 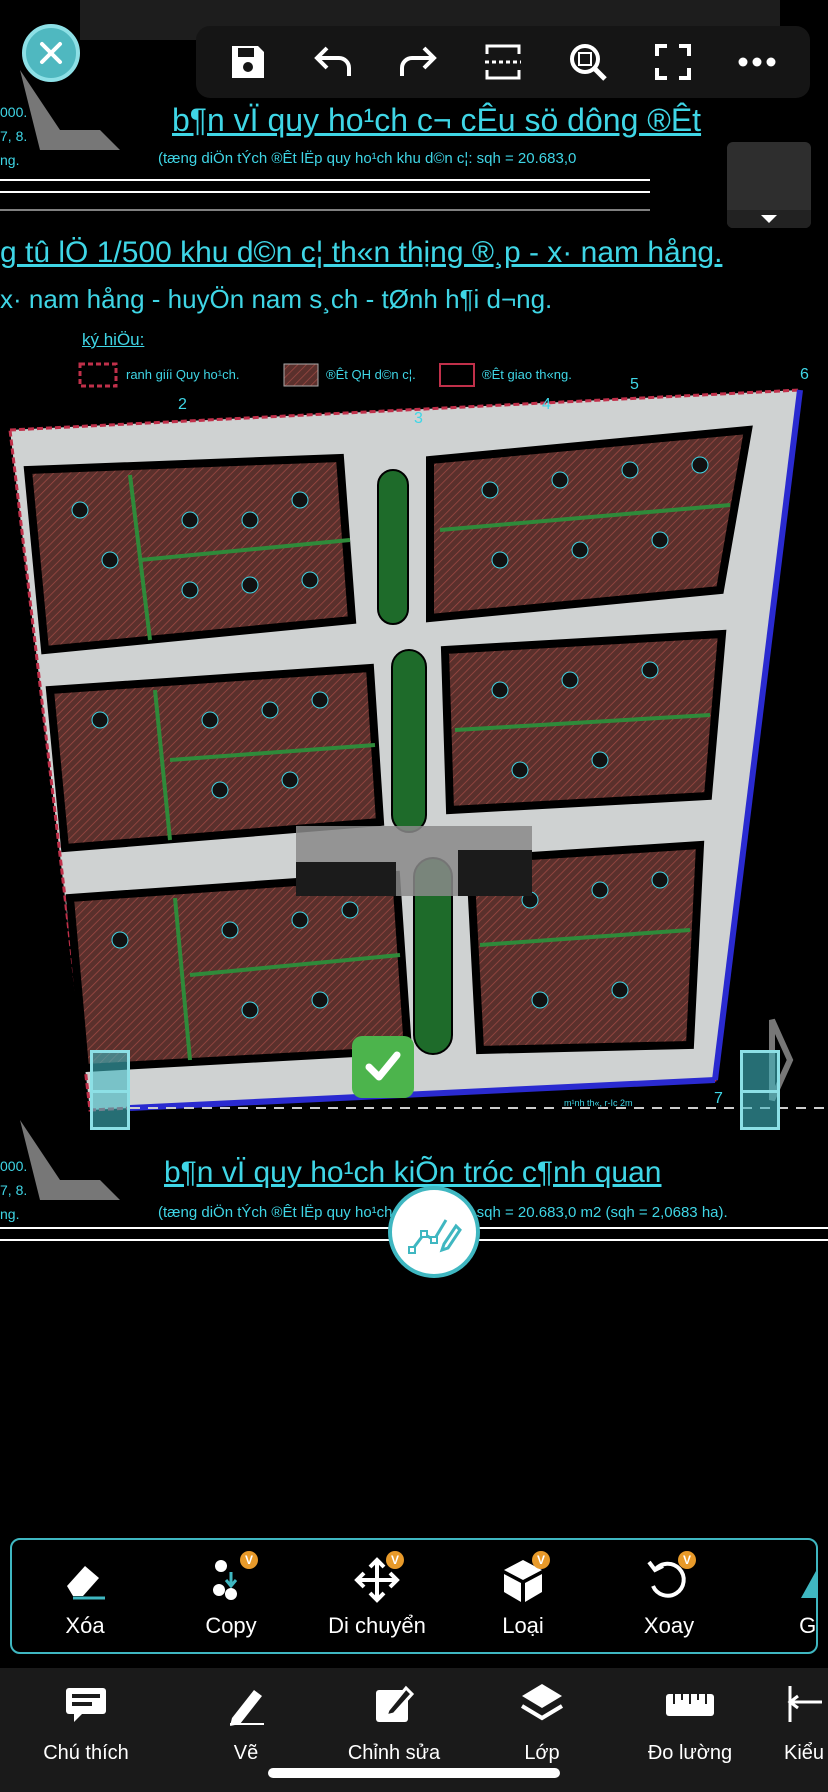 I want to click on dimension-icon, so click(x=804, y=1704).